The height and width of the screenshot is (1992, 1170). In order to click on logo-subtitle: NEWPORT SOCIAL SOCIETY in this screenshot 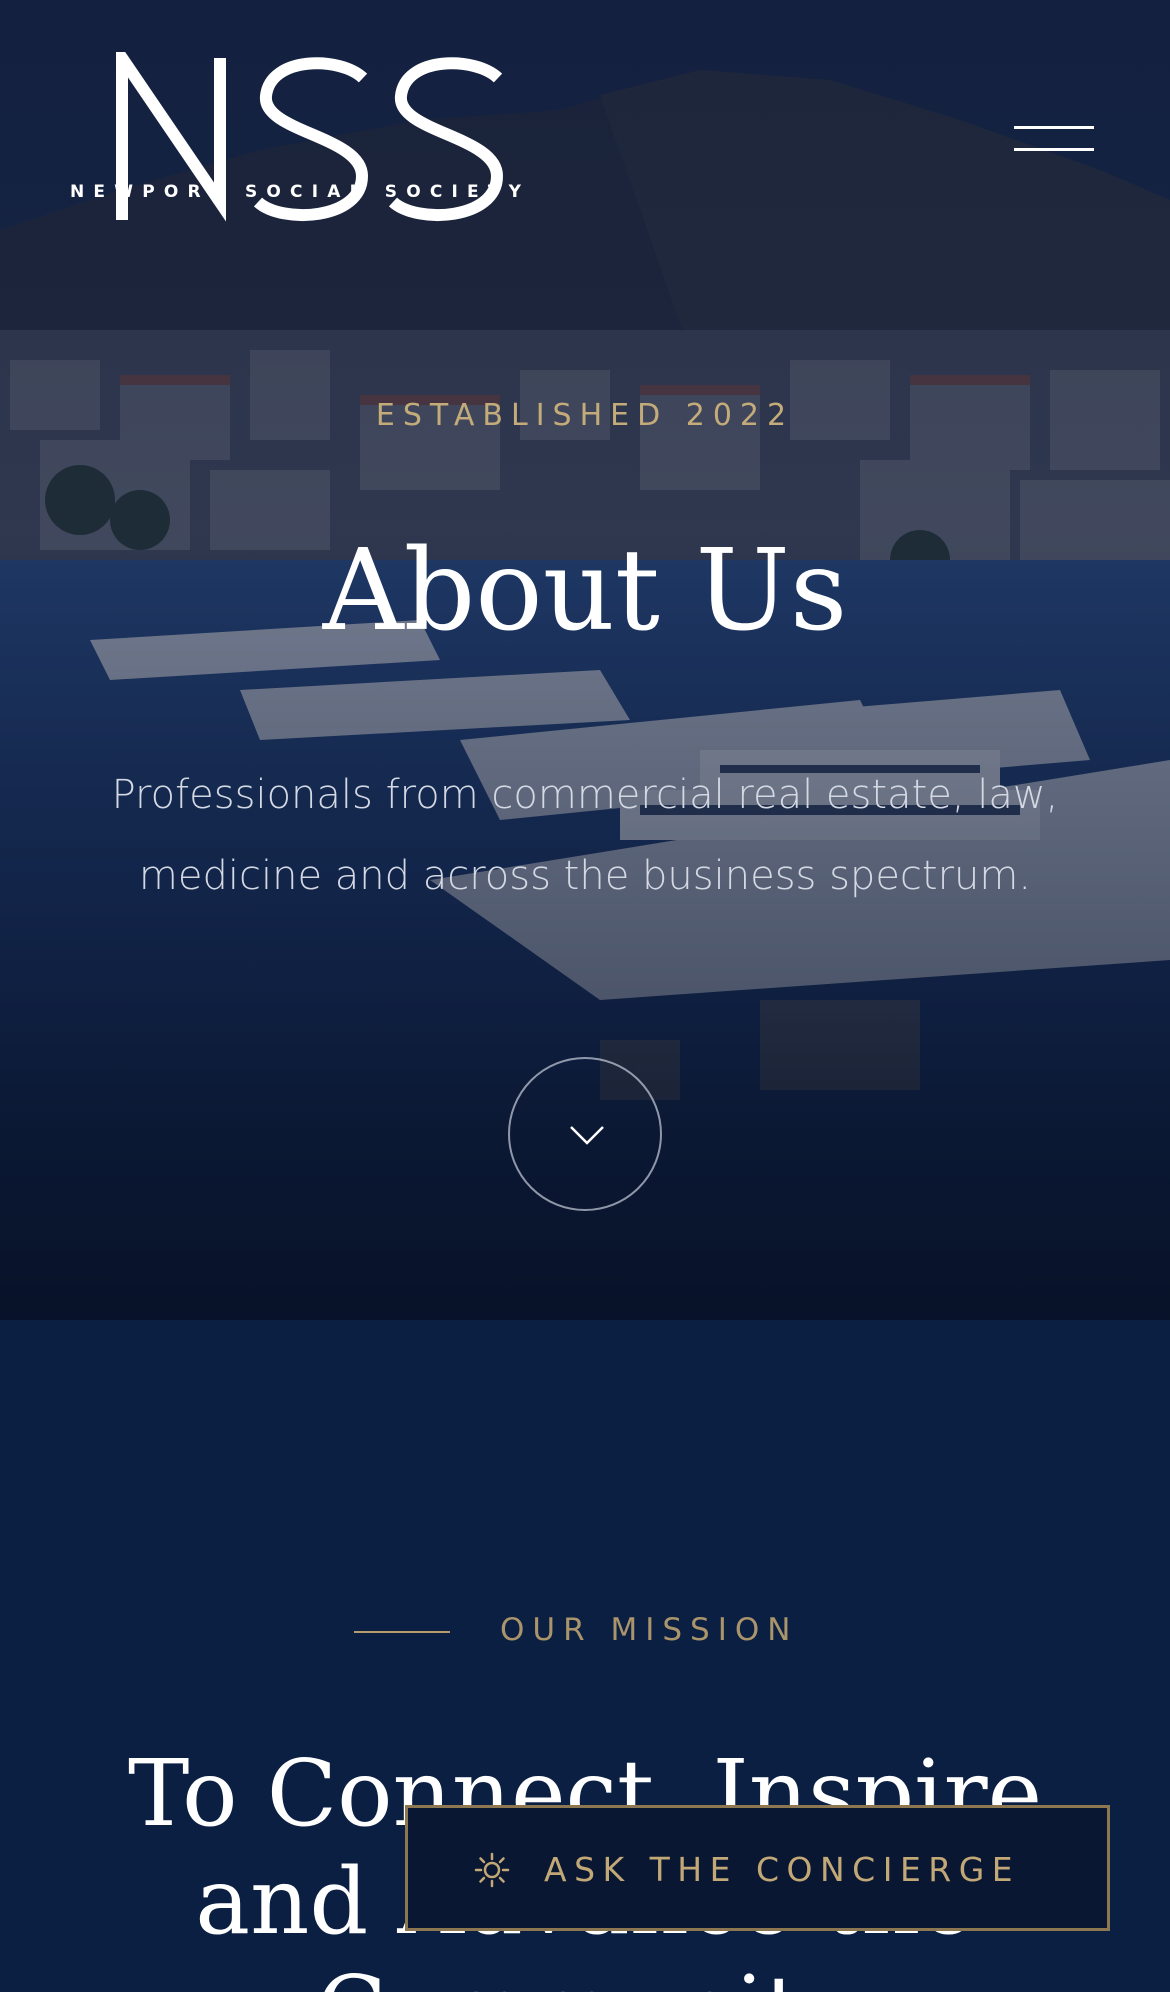, I will do `click(300, 192)`.